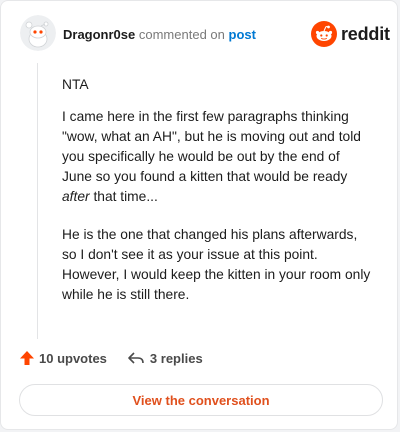 Image resolution: width=400 pixels, height=432 pixels. Describe the element at coordinates (181, 34) in the screenshot. I see `action-text: commented on` at that location.